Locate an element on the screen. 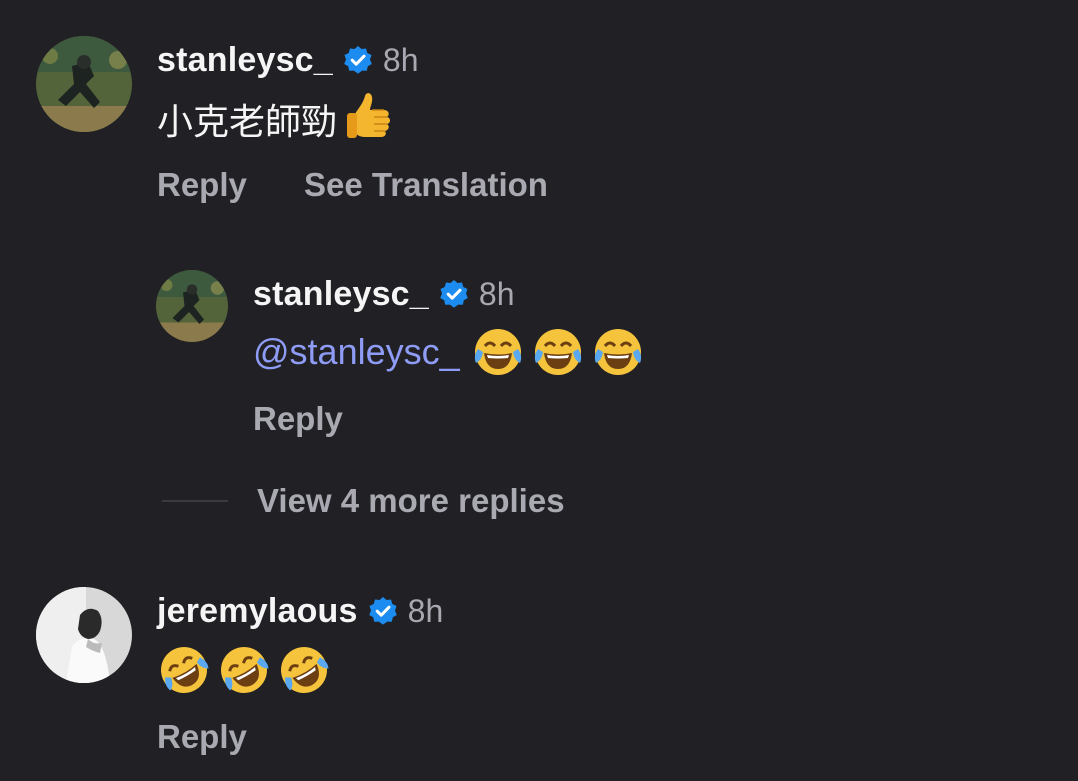 This screenshot has height=781, width=1078. comment-text: 小克老師勁 is located at coordinates (276, 118).